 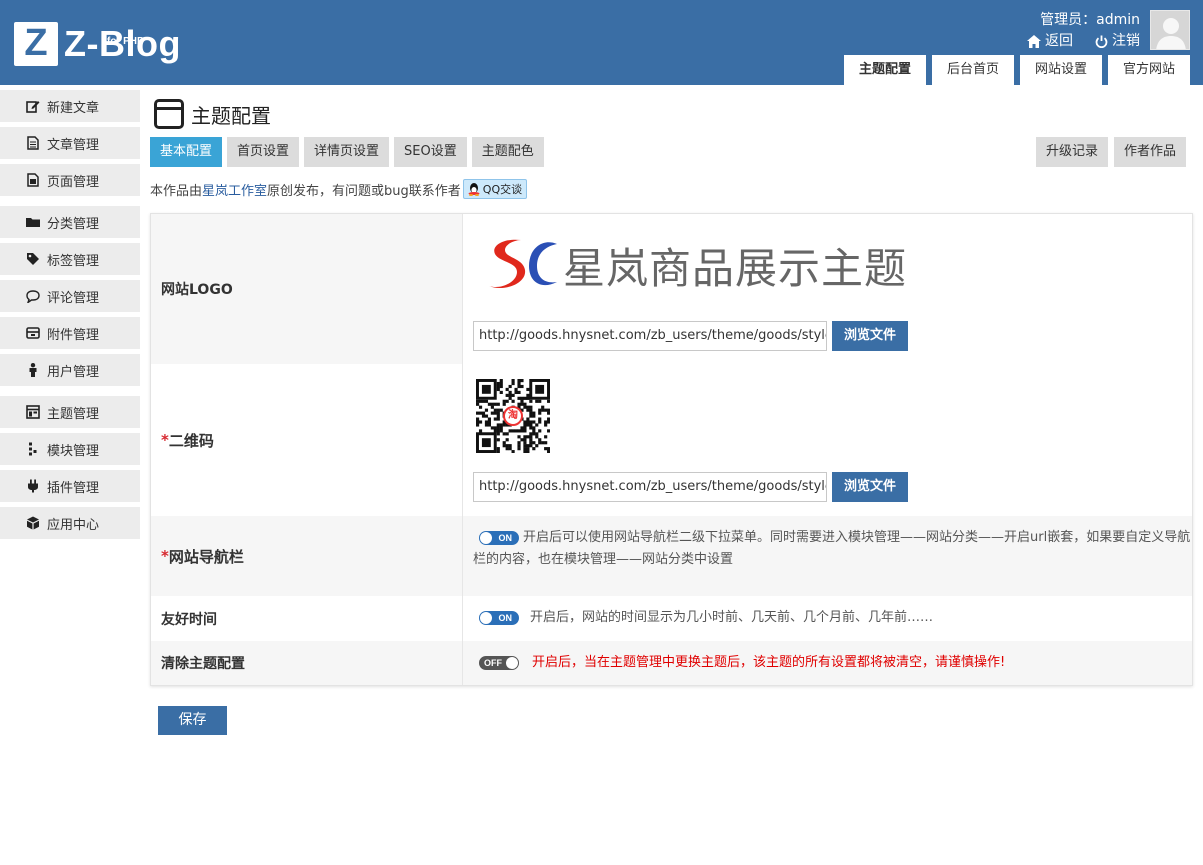 I want to click on sidebar-item-label: 页面管理, so click(x=73, y=182).